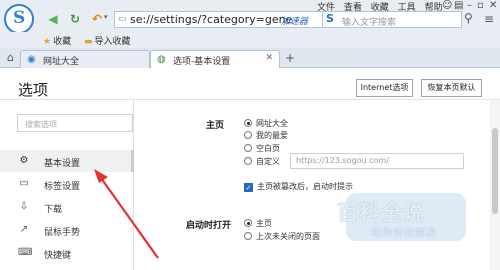 This screenshot has height=270, width=500. What do you see at coordinates (67, 207) in the screenshot?
I see `sidebar-item-download: ⇩ 下载` at bounding box center [67, 207].